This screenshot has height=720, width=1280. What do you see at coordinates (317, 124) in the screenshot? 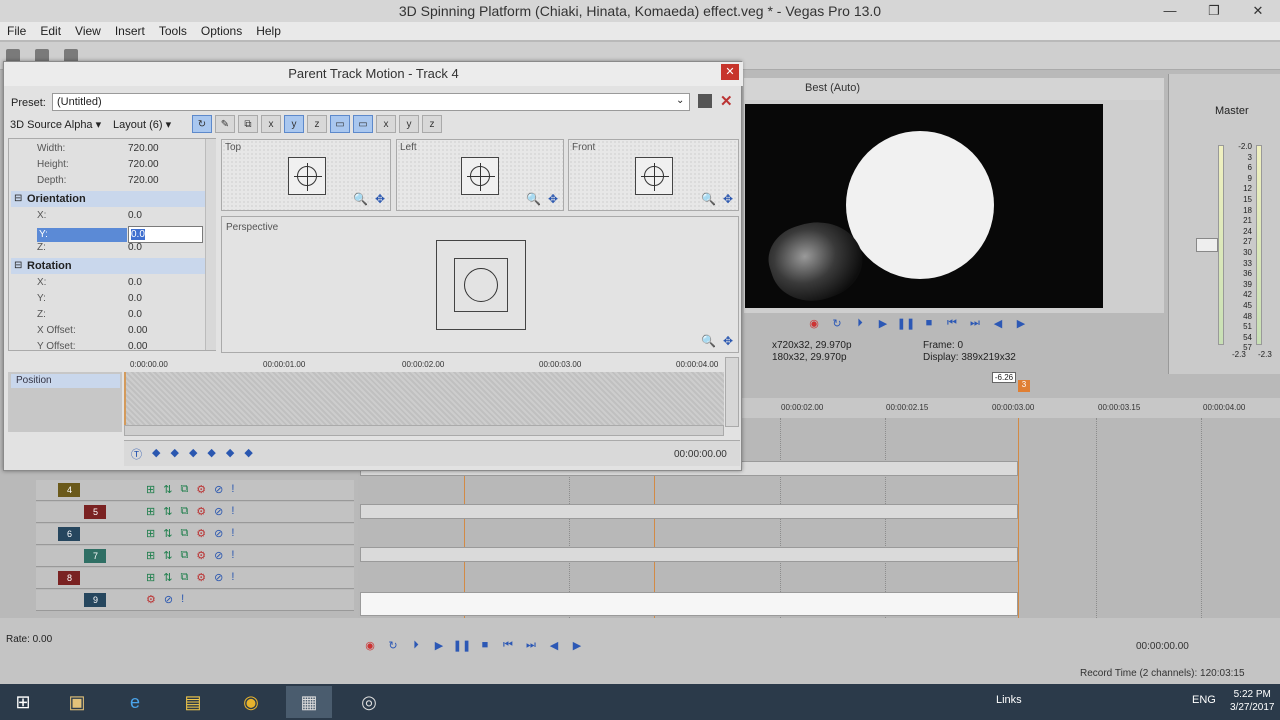
I see `prevent-z-icon: z` at bounding box center [317, 124].